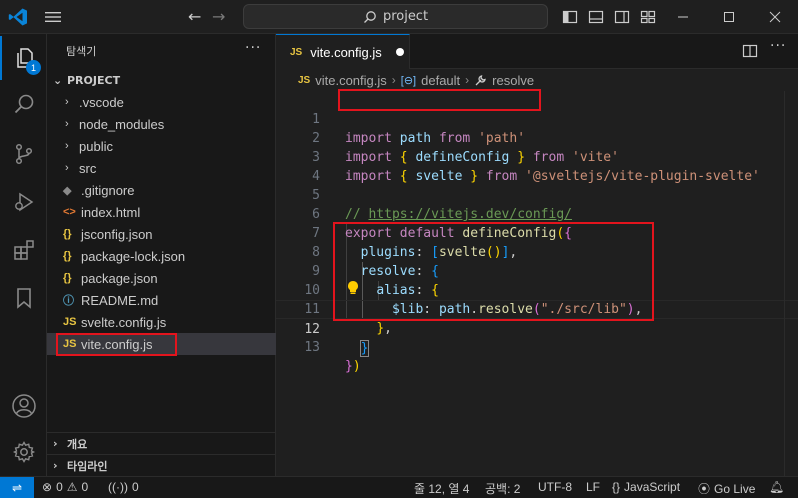  What do you see at coordinates (161, 212) in the screenshot?
I see `tree-item-index-html: <> index.html` at bounding box center [161, 212].